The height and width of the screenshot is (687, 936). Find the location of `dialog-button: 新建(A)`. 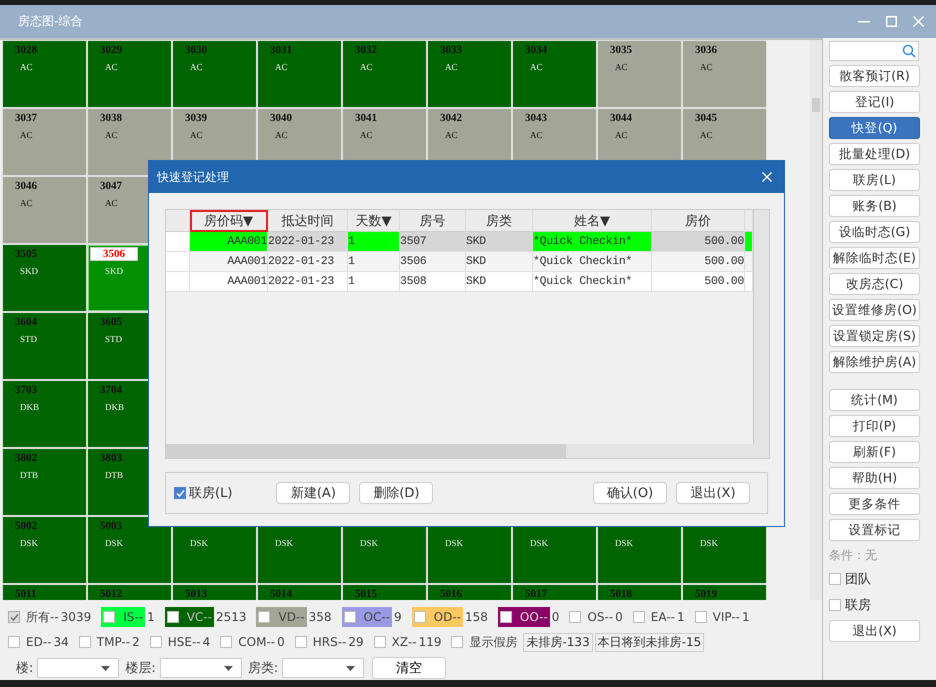

dialog-button: 新建(A) is located at coordinates (313, 493).